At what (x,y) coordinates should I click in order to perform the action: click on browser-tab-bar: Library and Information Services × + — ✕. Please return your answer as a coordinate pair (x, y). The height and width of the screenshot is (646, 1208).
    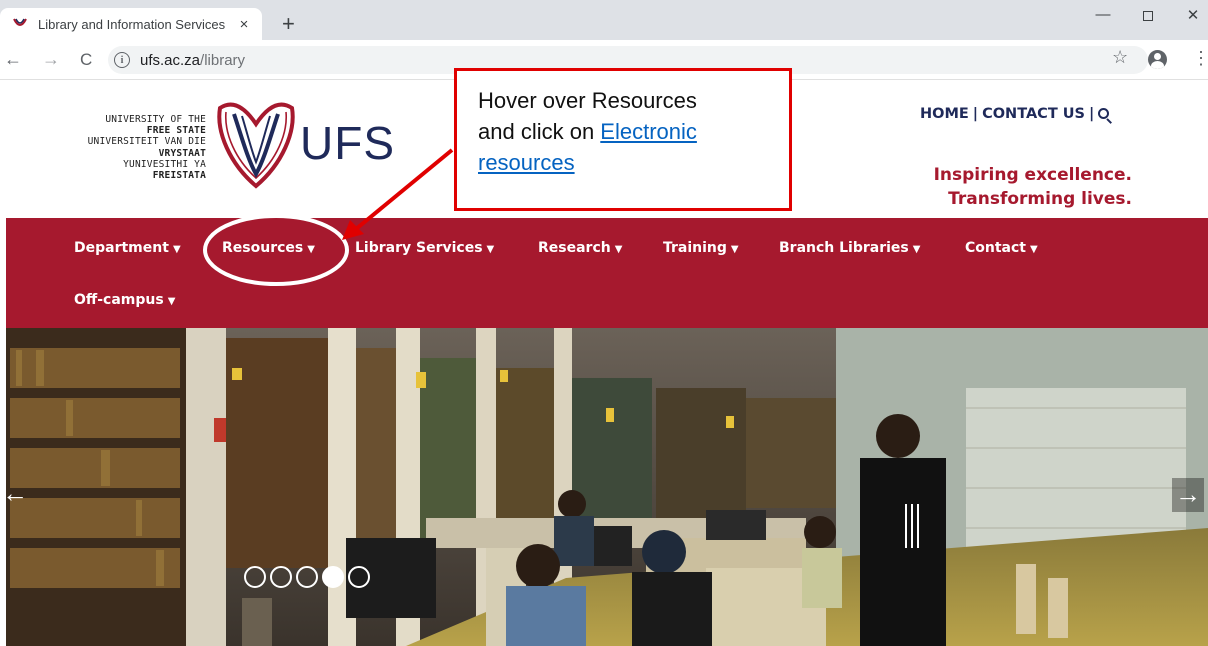
    Looking at the image, I should click on (604, 20).